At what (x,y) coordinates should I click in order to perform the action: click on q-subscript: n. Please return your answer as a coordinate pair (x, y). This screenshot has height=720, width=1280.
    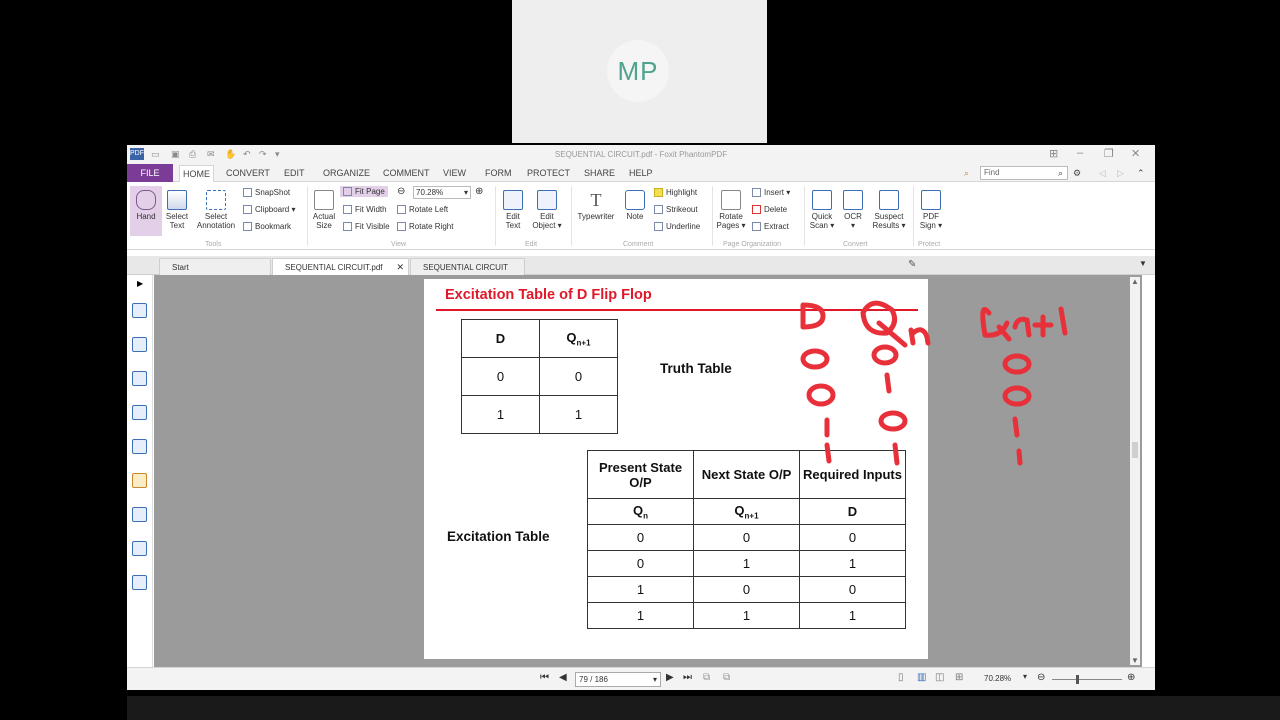
    Looking at the image, I should click on (645, 516).